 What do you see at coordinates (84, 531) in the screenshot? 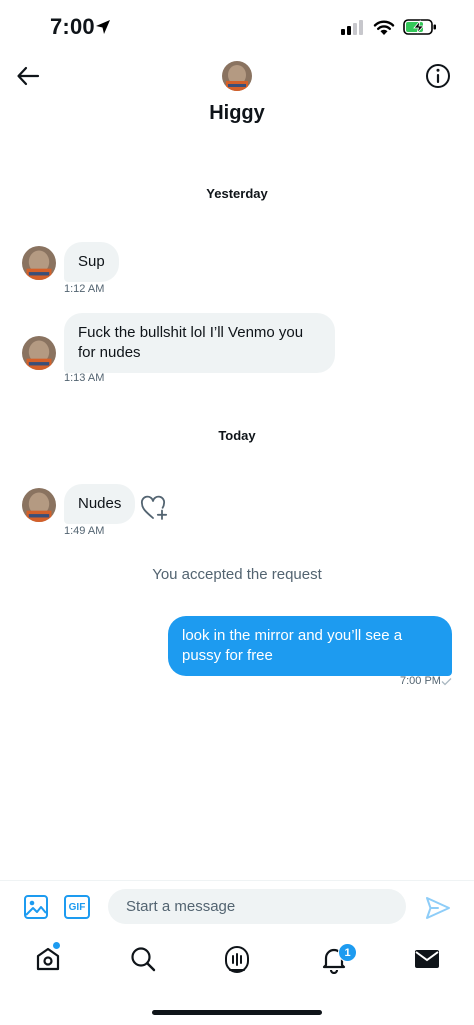
I see `message-timestamp: 1:49 AM` at bounding box center [84, 531].